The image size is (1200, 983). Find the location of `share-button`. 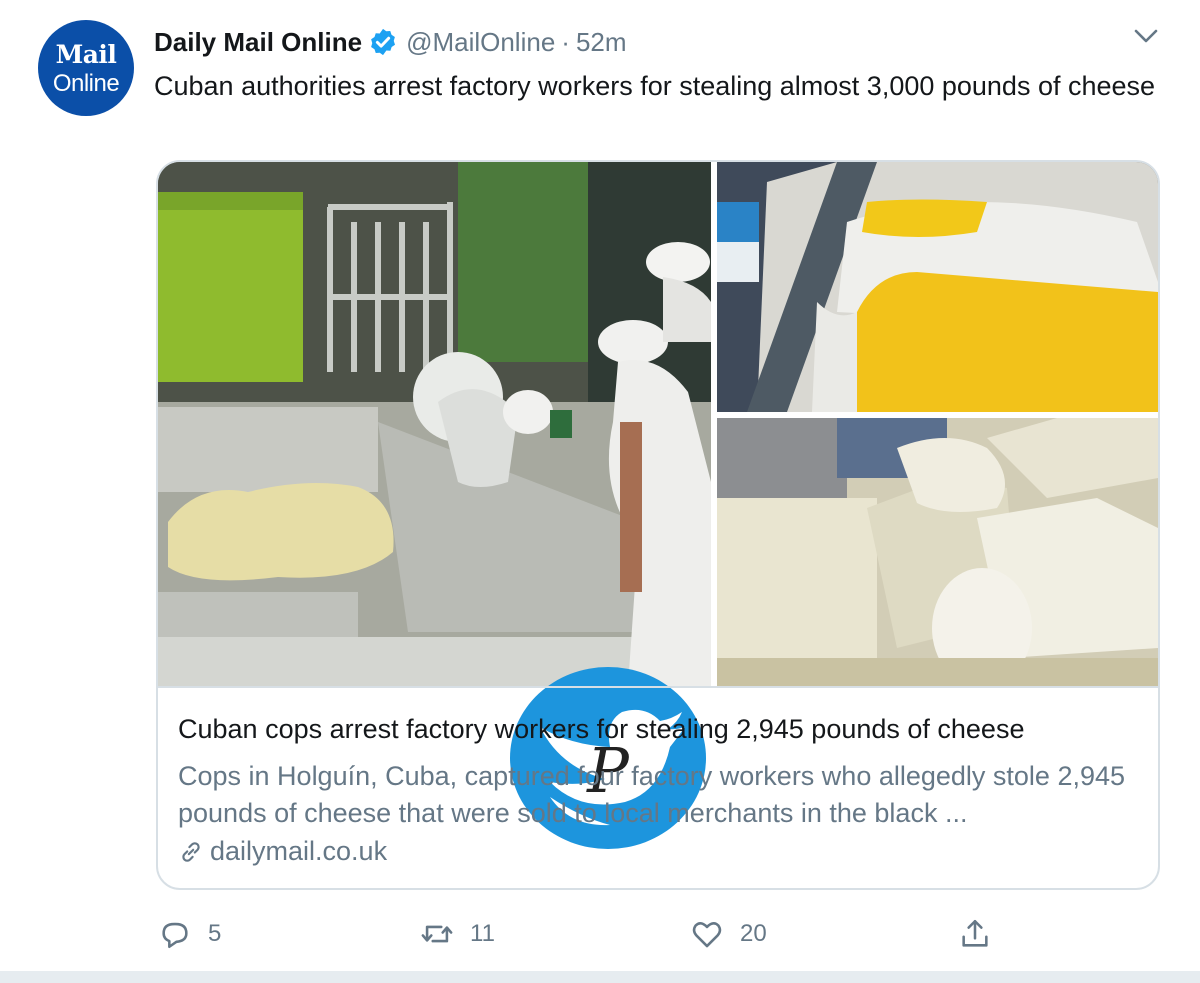

share-button is located at coordinates (983, 934).